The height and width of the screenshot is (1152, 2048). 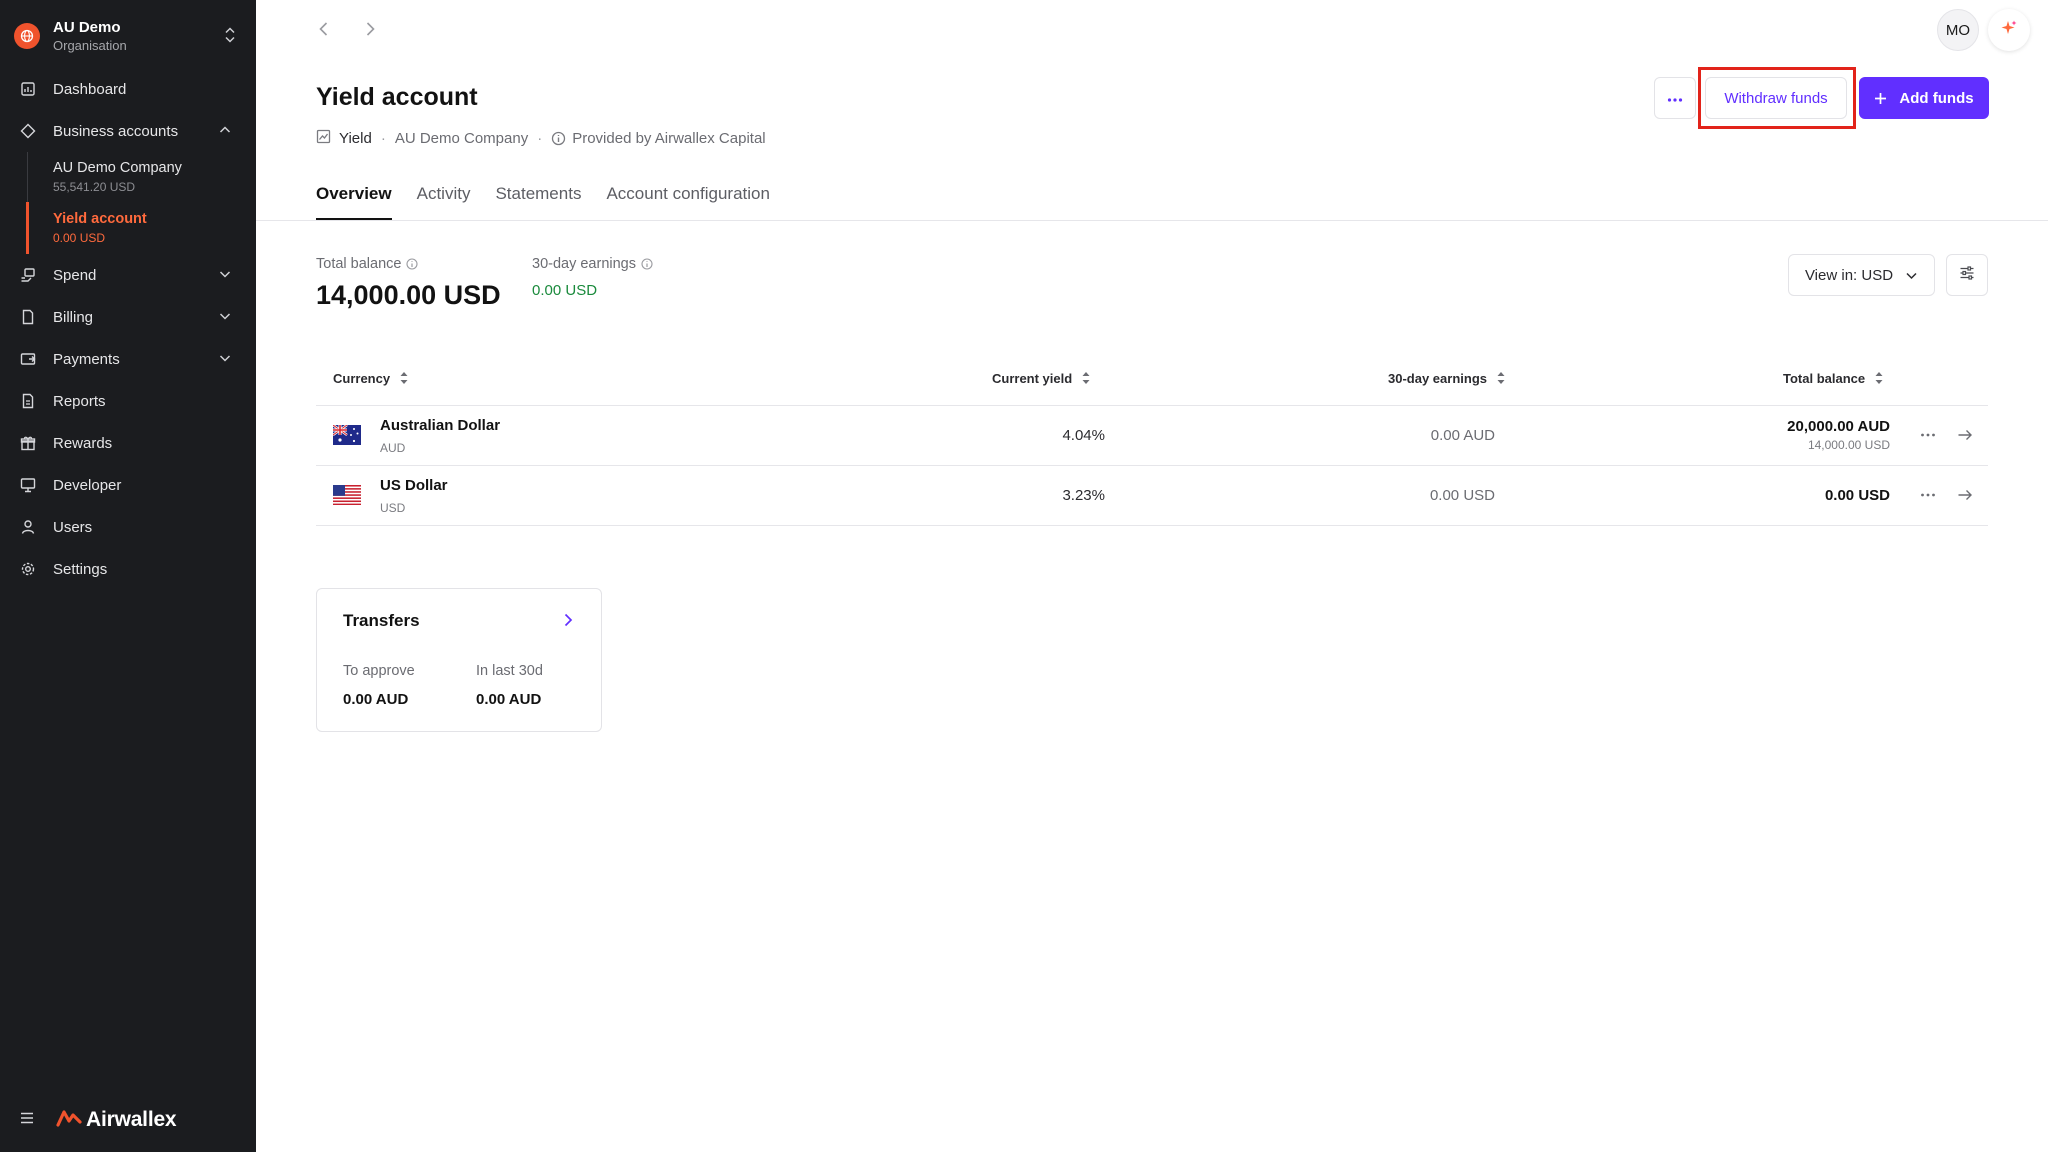 I want to click on sidebar-item-label: Dashboard, so click(x=90, y=89).